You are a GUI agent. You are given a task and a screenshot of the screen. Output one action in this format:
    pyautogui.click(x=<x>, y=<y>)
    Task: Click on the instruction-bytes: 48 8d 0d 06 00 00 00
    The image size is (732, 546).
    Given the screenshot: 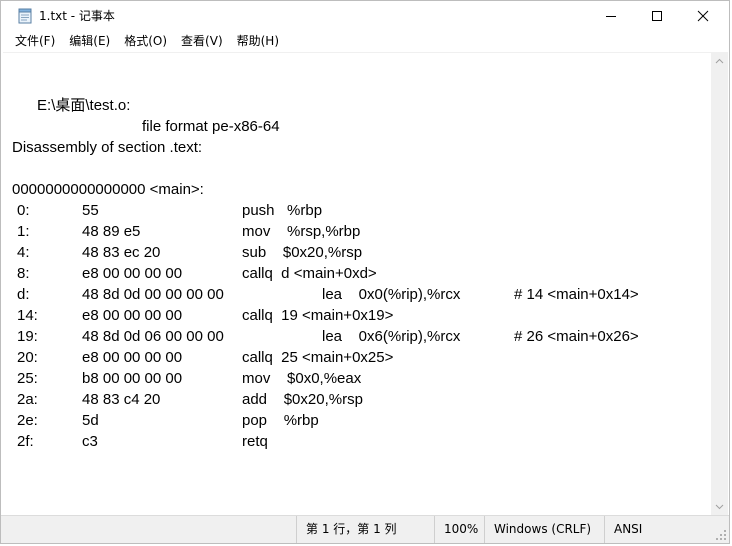 What is the action you would take?
    pyautogui.click(x=153, y=336)
    